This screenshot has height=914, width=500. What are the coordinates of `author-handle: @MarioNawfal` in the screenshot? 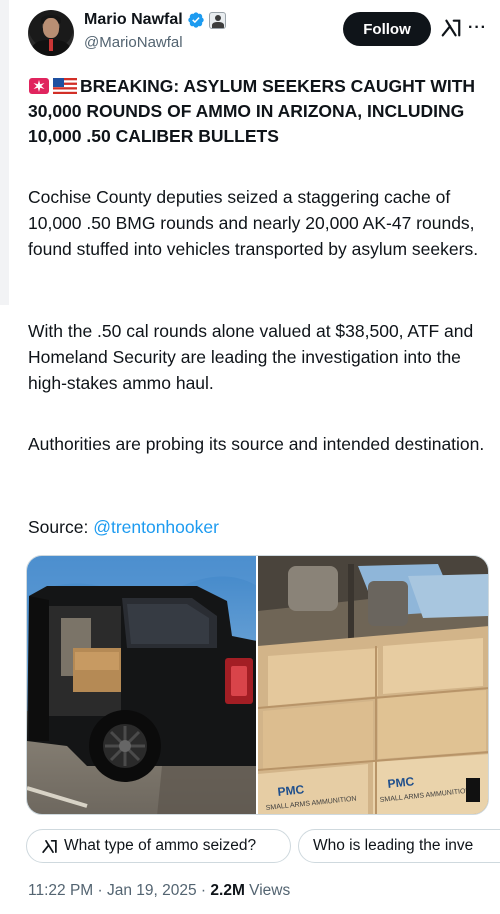 It's located at (133, 42).